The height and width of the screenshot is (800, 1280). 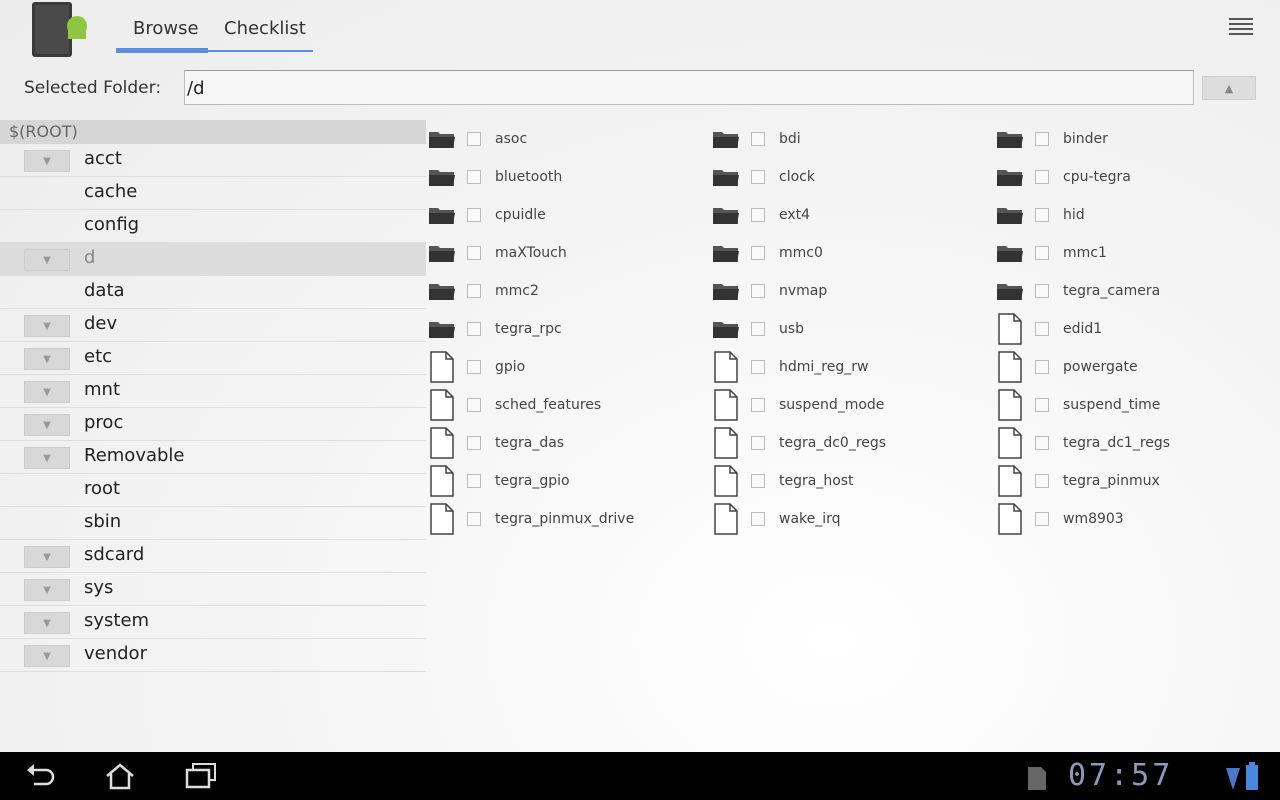 I want to click on tree-item-sbin: sbin, so click(x=213, y=523).